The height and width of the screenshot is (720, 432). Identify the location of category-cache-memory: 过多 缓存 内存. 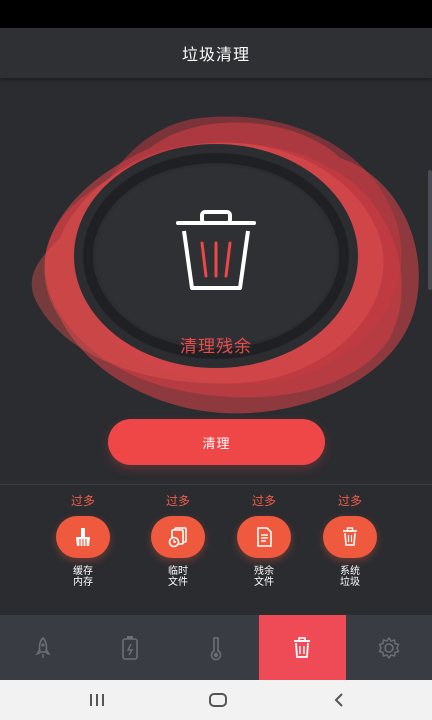
(83, 540).